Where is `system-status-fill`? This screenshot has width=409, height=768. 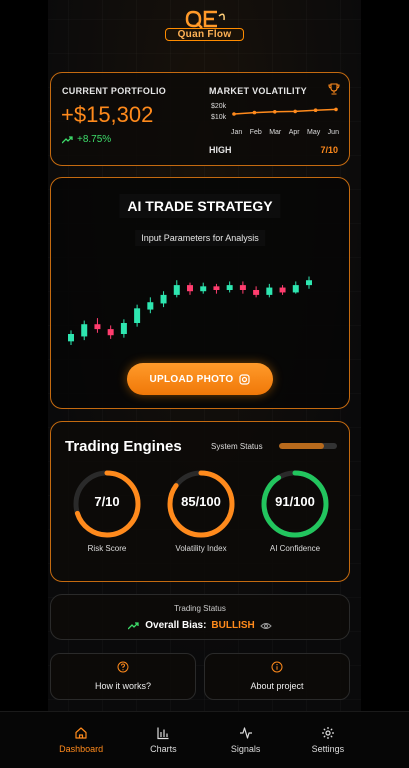 system-status-fill is located at coordinates (302, 446).